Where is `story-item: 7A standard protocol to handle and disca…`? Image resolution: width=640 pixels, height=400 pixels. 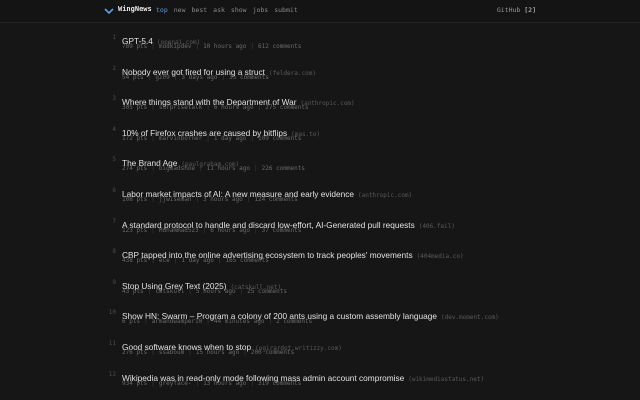
story-item: 7A standard protocol to handle and disca… is located at coordinates (320, 229).